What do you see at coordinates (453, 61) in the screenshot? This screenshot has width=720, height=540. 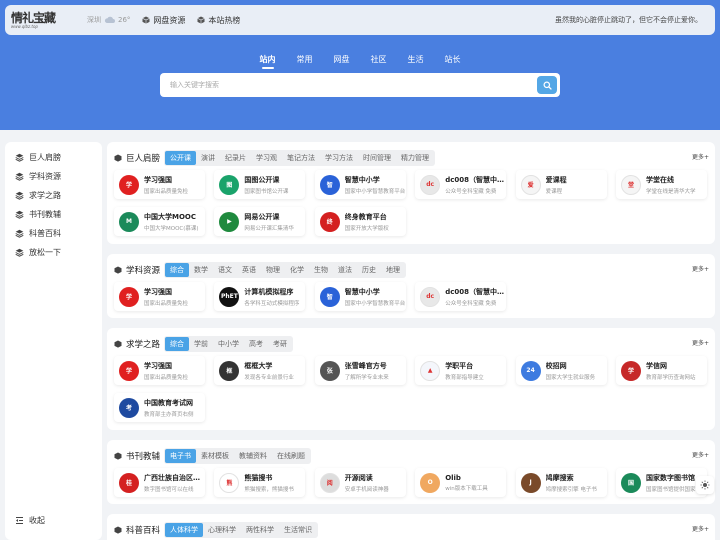 I see `tab-webmaster: 站长` at bounding box center [453, 61].